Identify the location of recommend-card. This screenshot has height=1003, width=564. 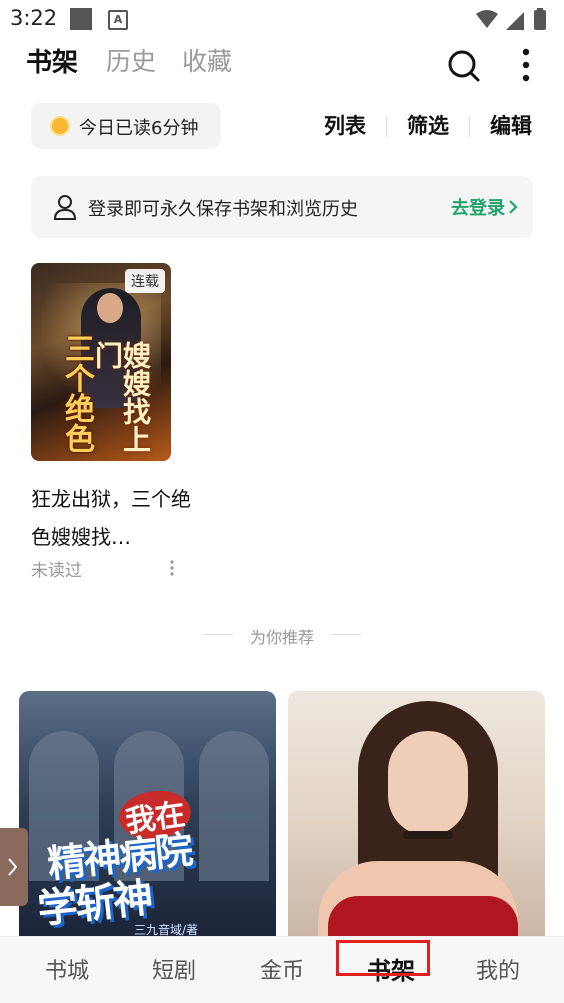
(416, 821).